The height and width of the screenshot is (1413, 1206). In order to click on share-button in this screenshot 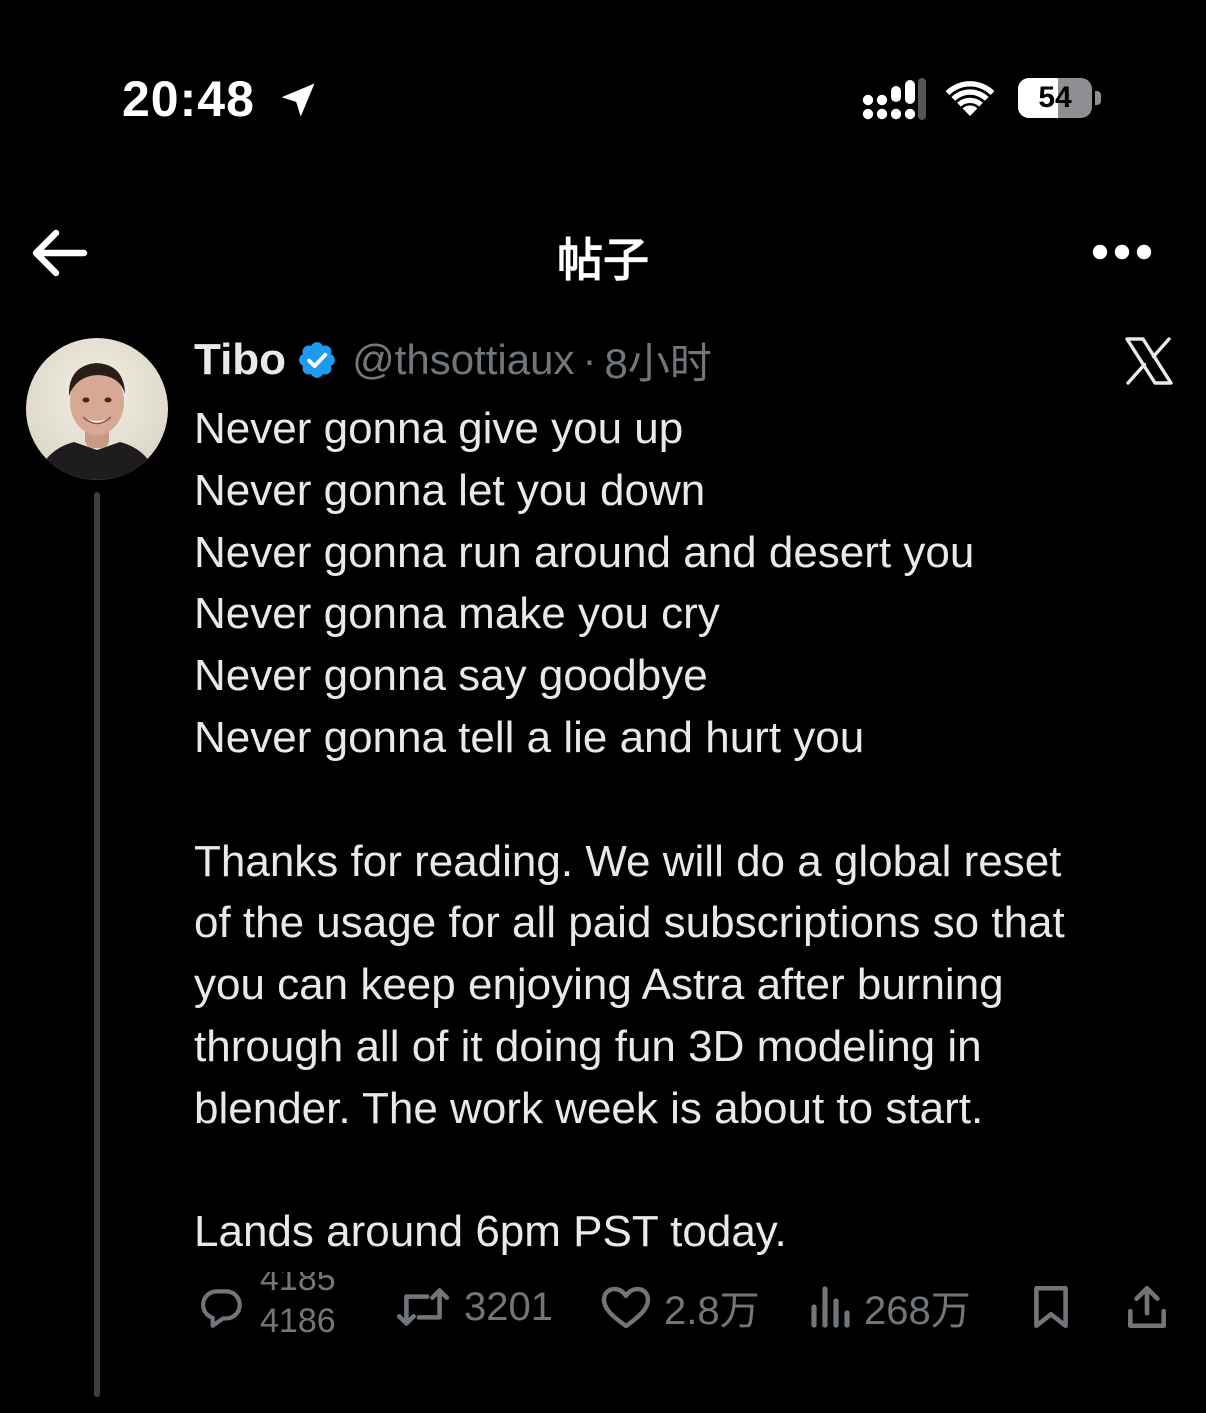, I will do `click(1147, 1307)`.